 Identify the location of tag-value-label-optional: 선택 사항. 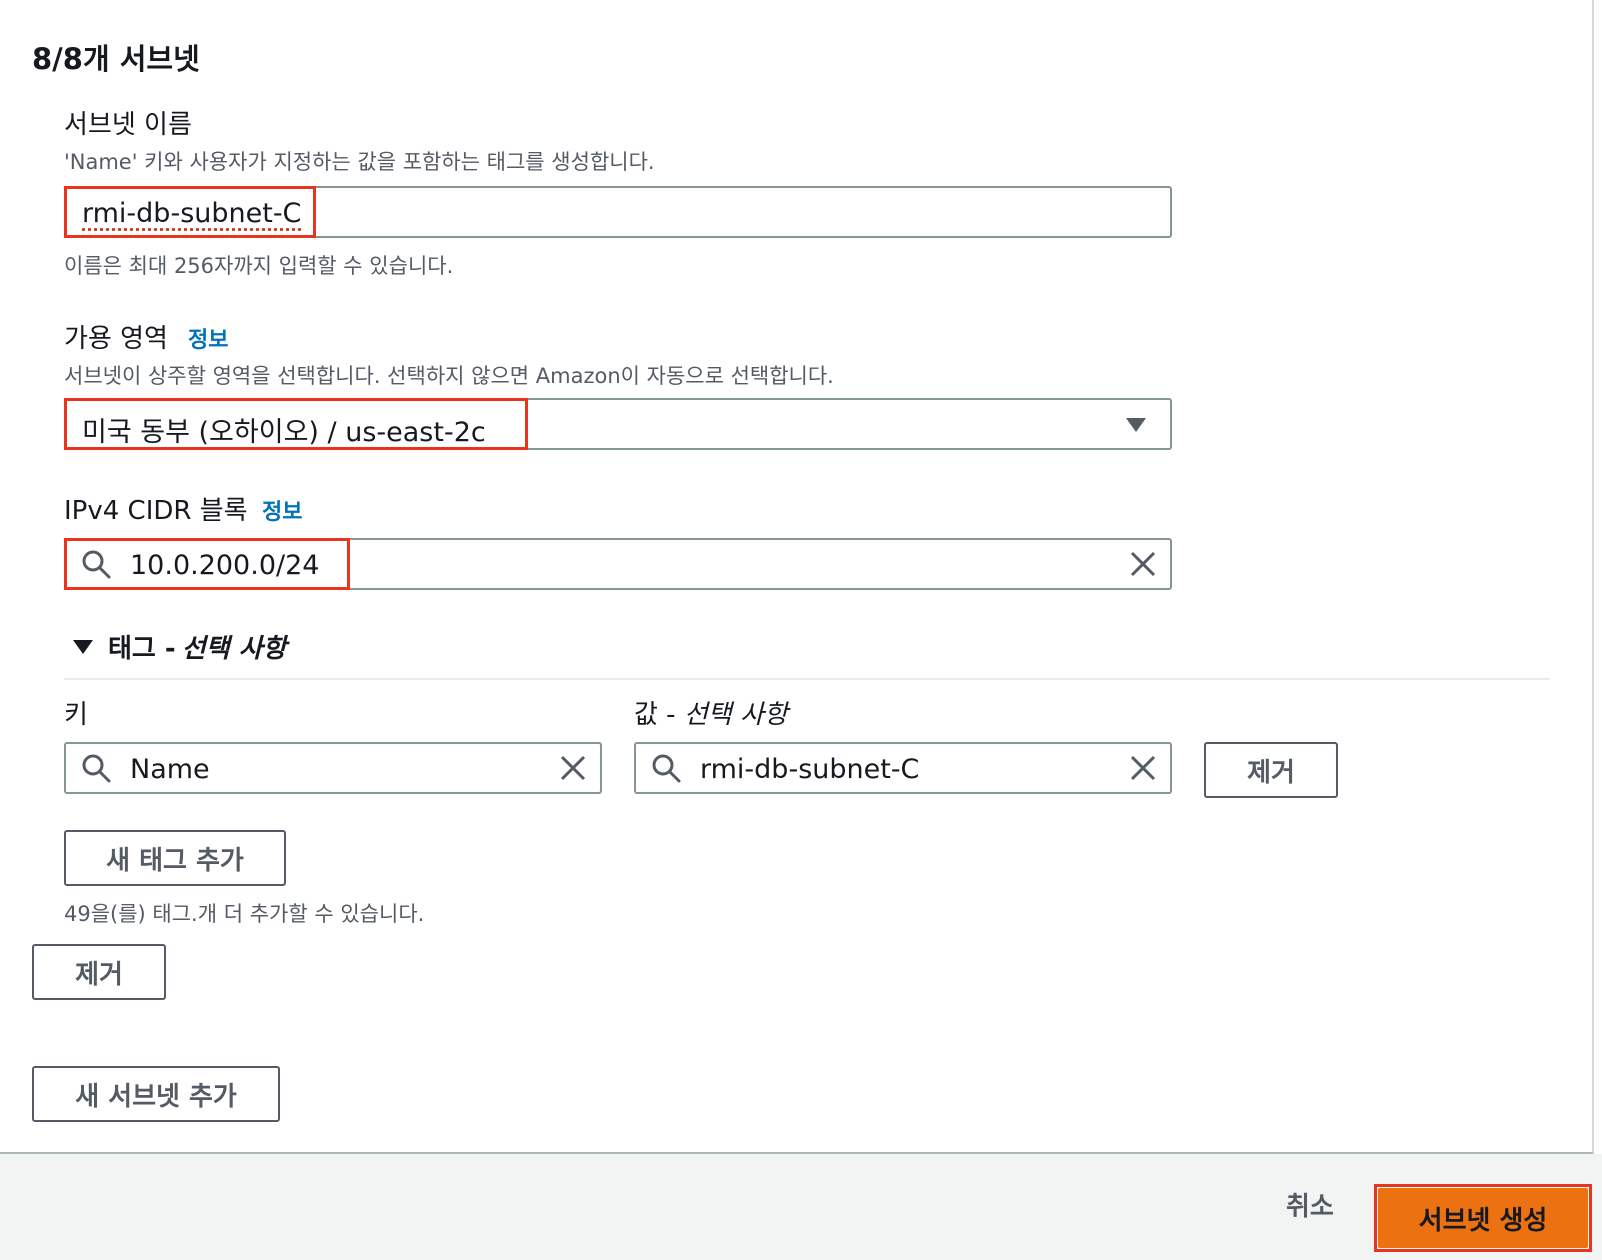
(735, 715).